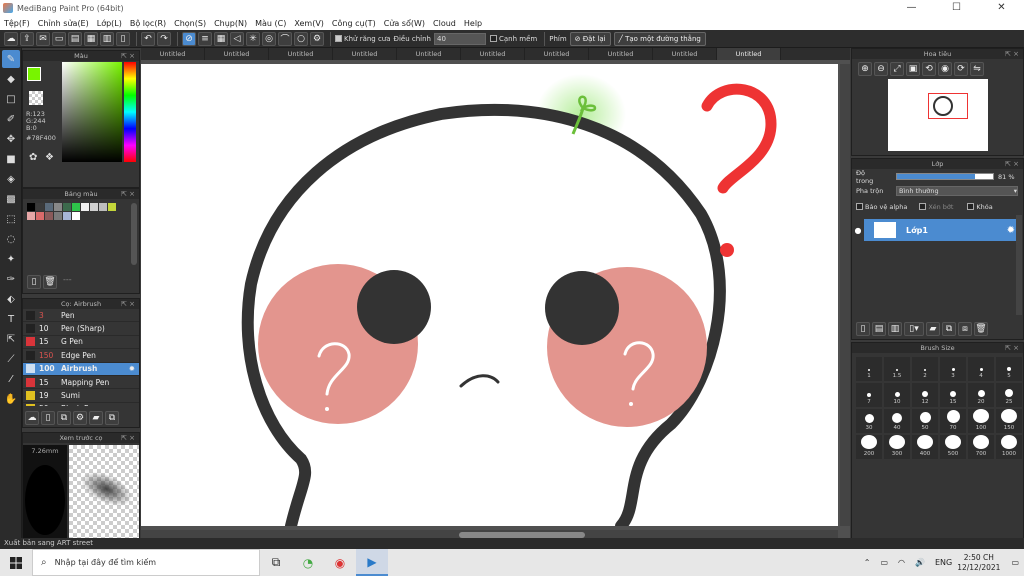 This screenshot has height=576, width=1024. Describe the element at coordinates (884, 562) in the screenshot. I see `network-icon: ▭` at that location.